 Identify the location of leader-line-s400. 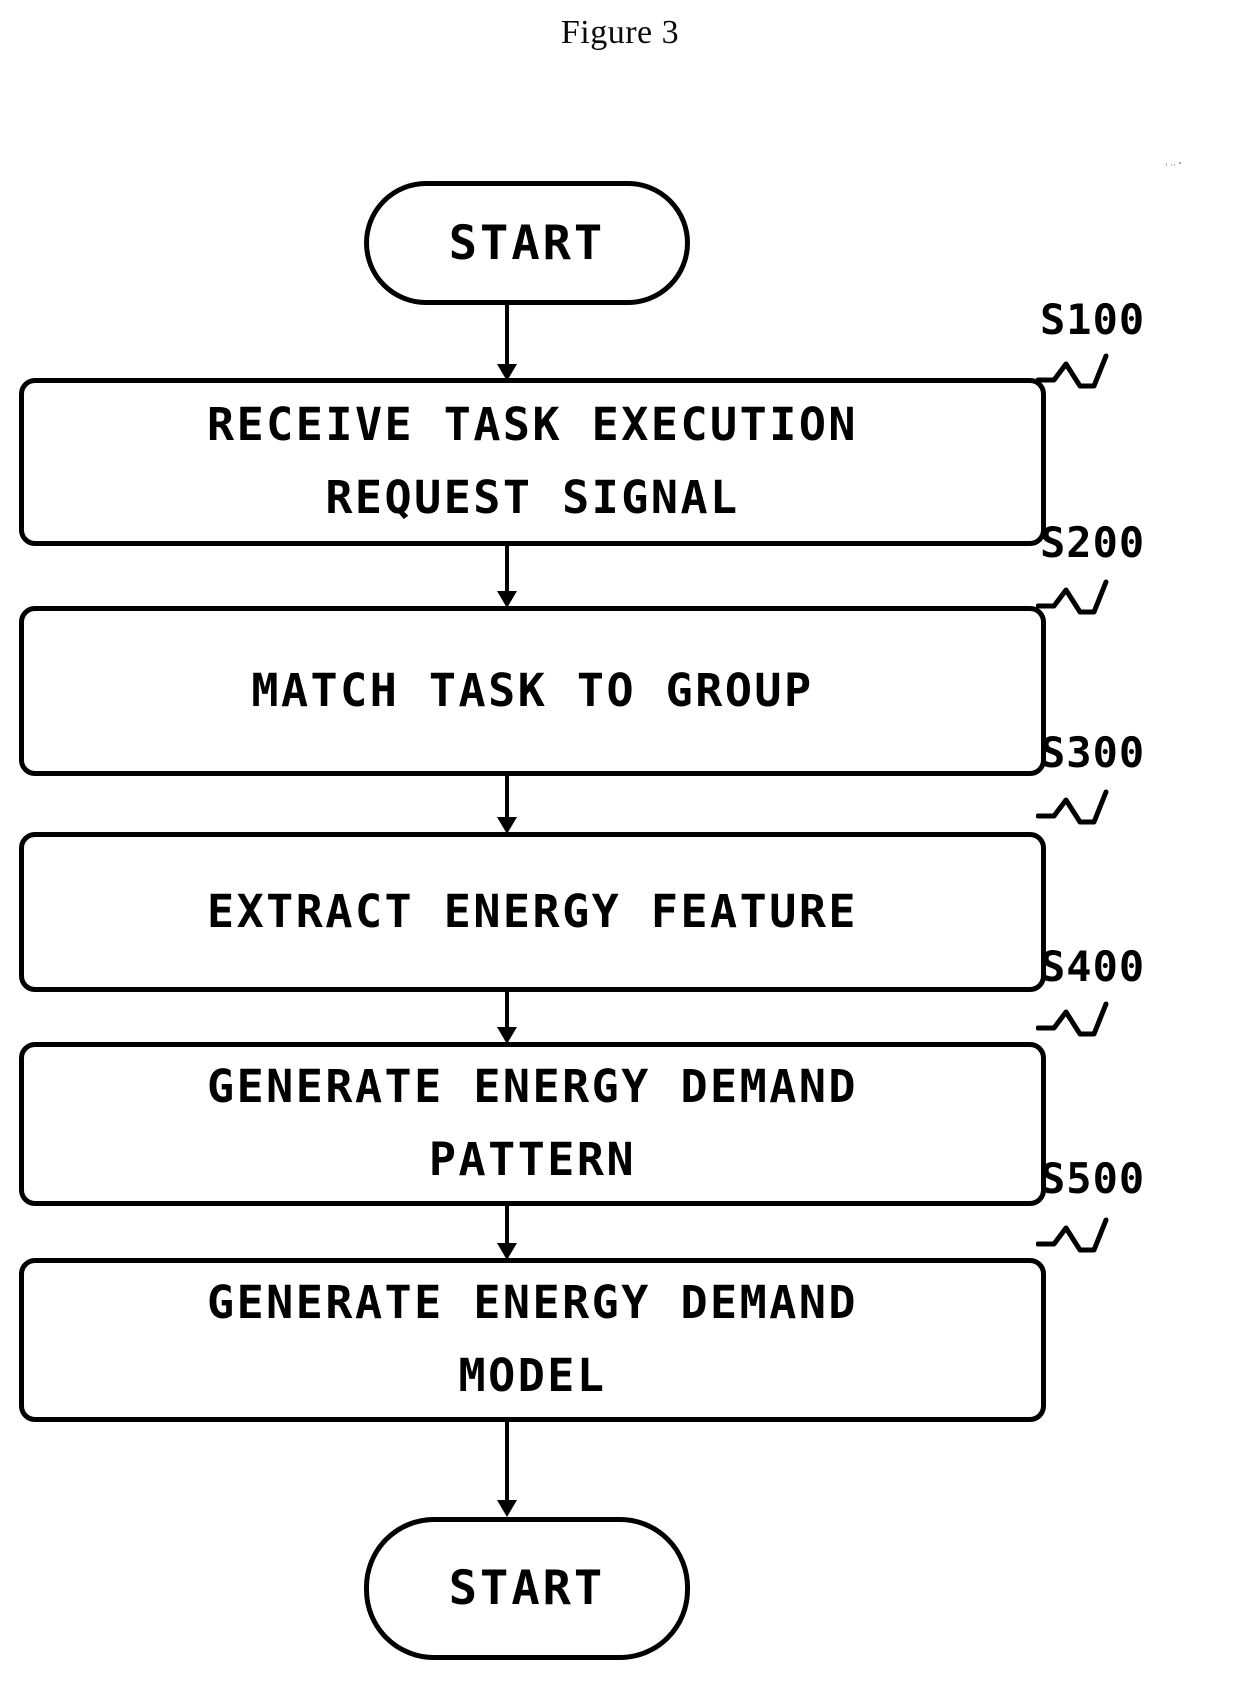
(1072, 1019).